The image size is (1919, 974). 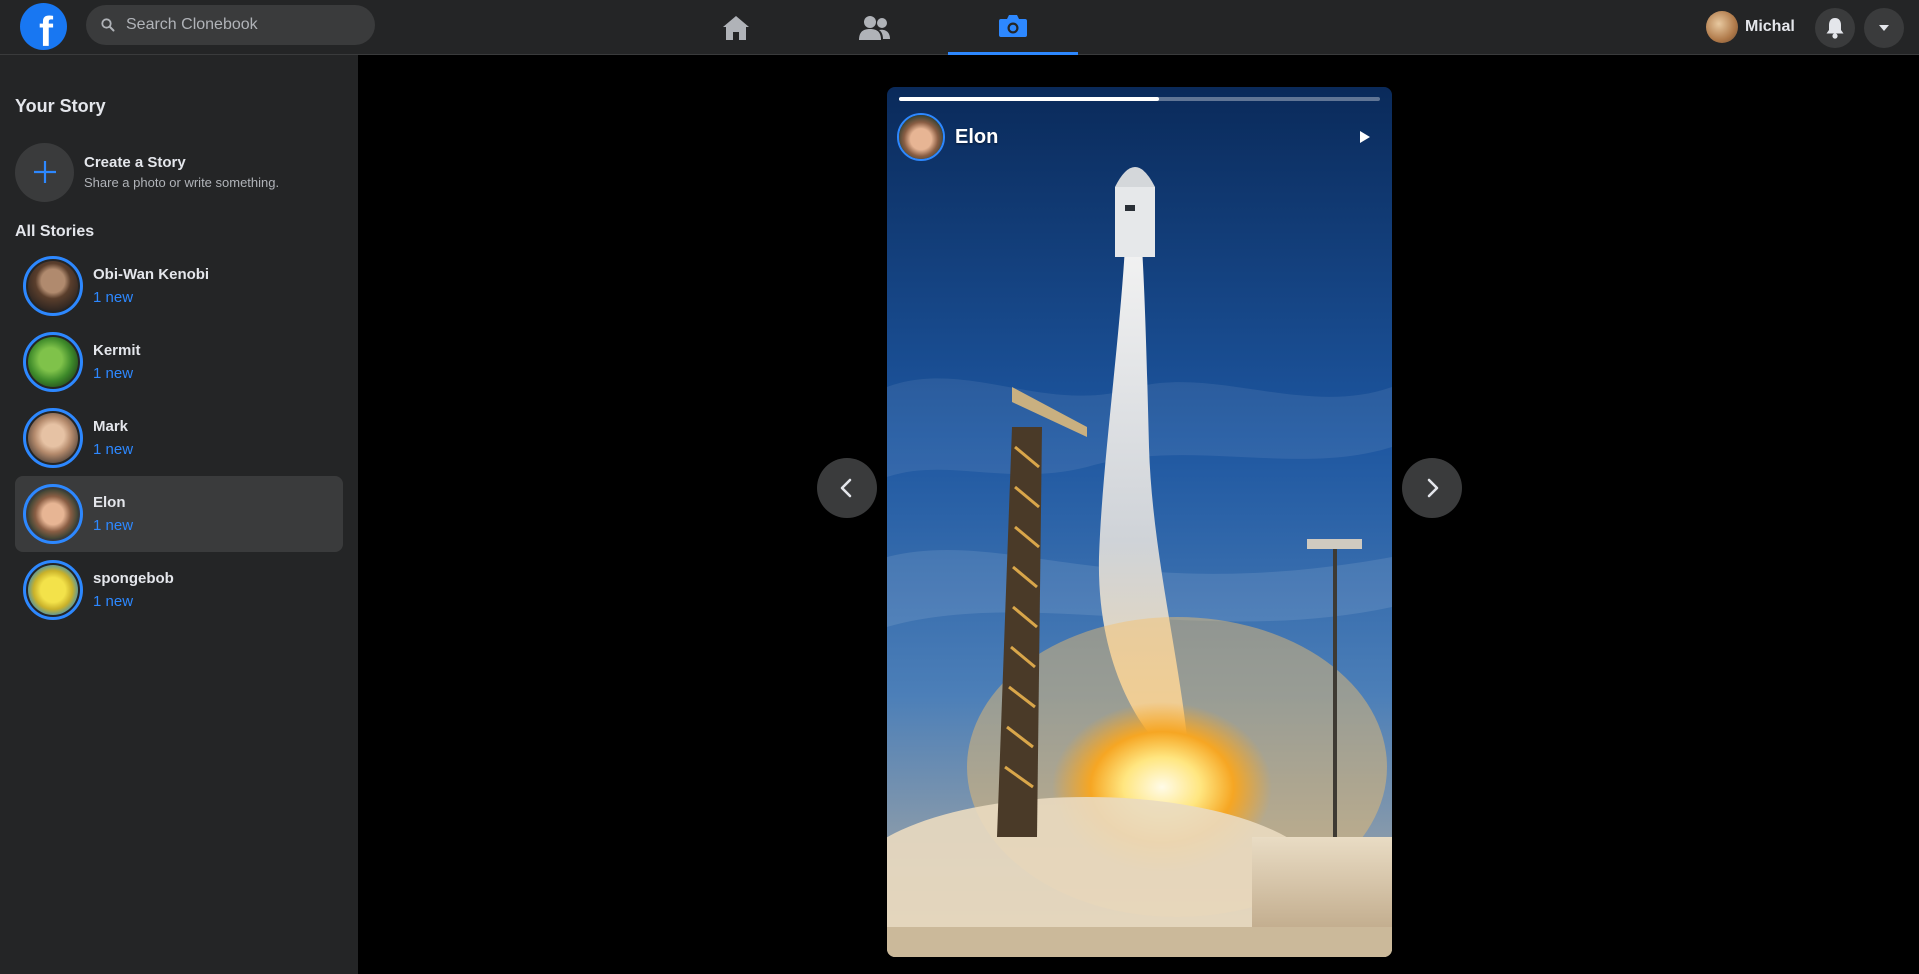 I want to click on story-progress-bar, so click(x=1139, y=99).